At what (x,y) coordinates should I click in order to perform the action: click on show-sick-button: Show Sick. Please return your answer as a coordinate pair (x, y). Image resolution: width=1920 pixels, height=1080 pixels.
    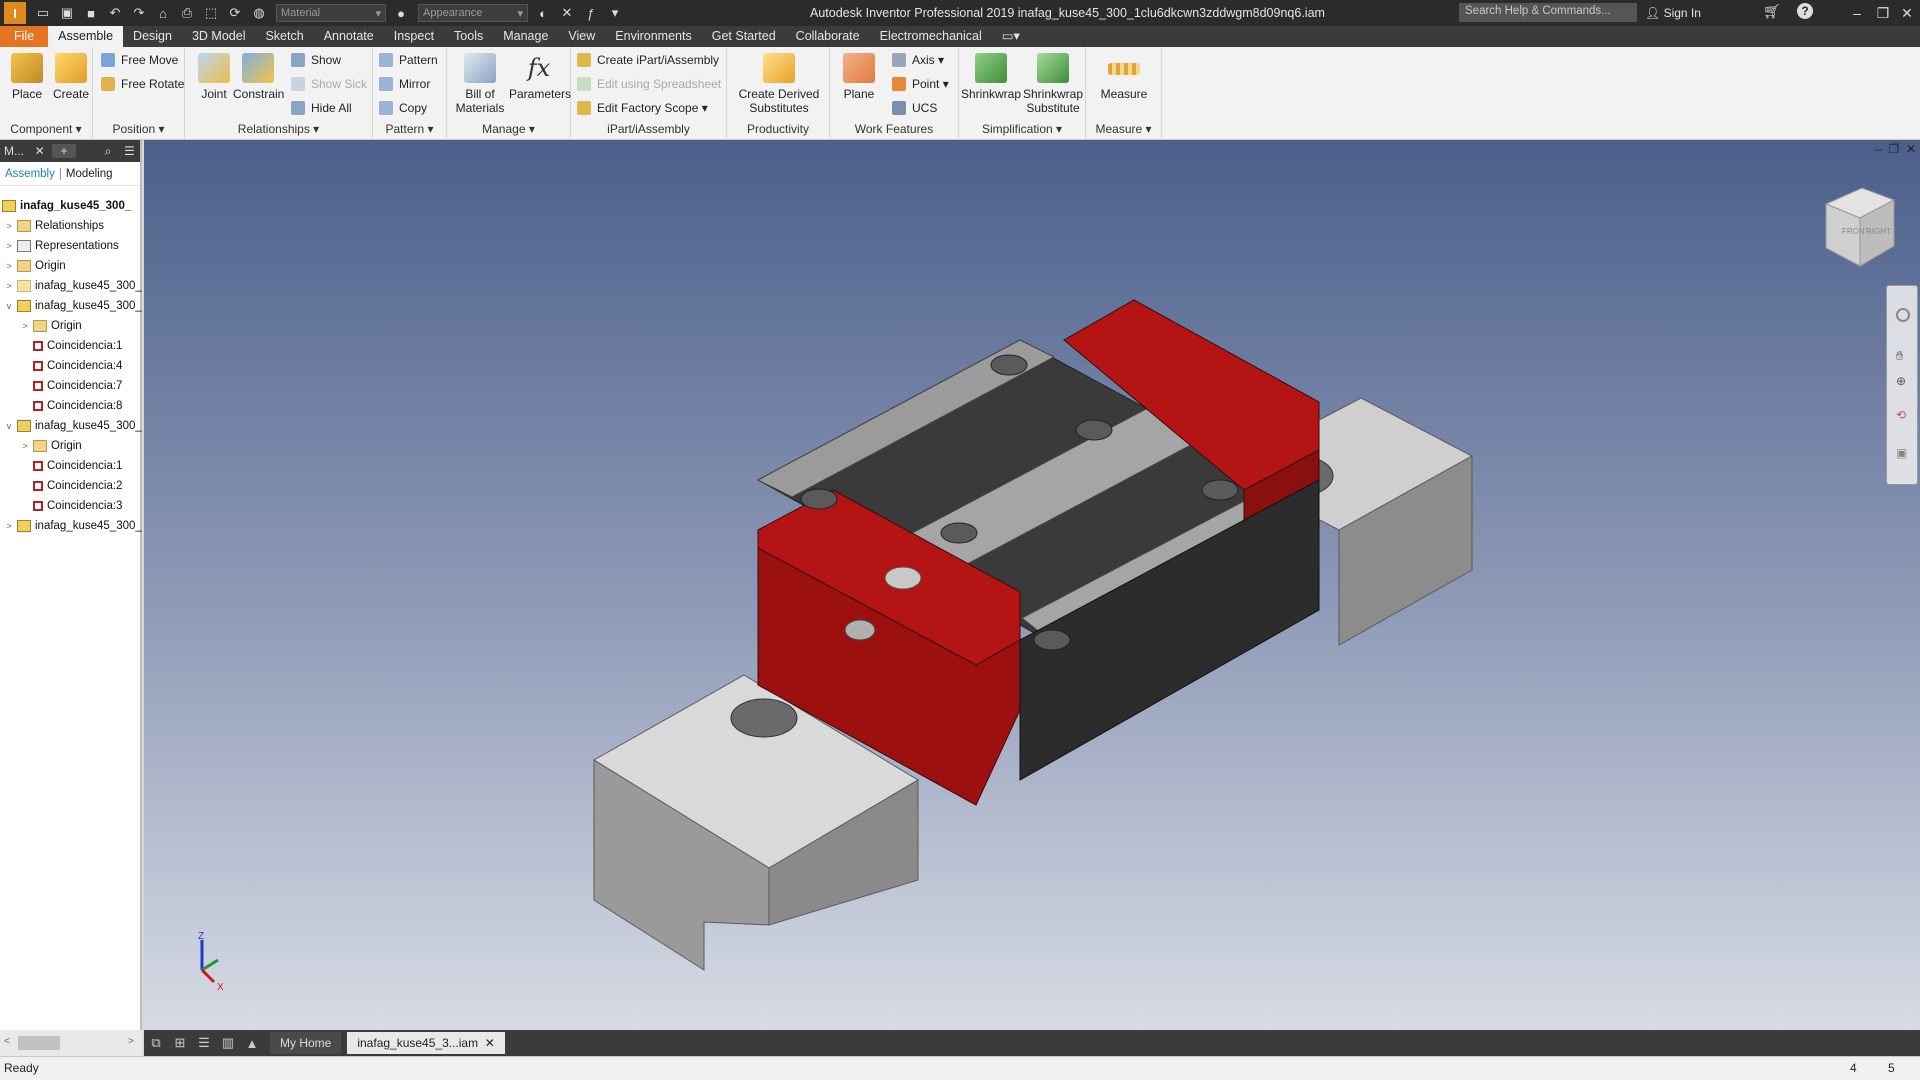
    Looking at the image, I should click on (329, 84).